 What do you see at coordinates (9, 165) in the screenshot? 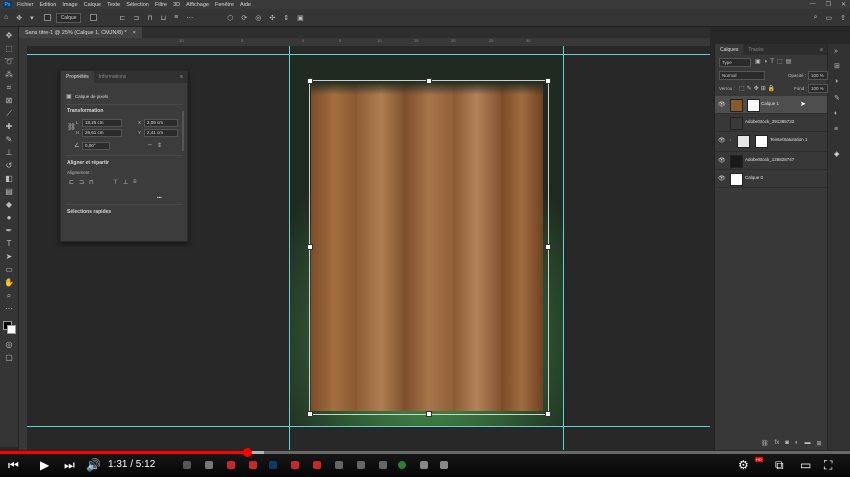
I see `history-brush-tool-icon: ↺` at bounding box center [9, 165].